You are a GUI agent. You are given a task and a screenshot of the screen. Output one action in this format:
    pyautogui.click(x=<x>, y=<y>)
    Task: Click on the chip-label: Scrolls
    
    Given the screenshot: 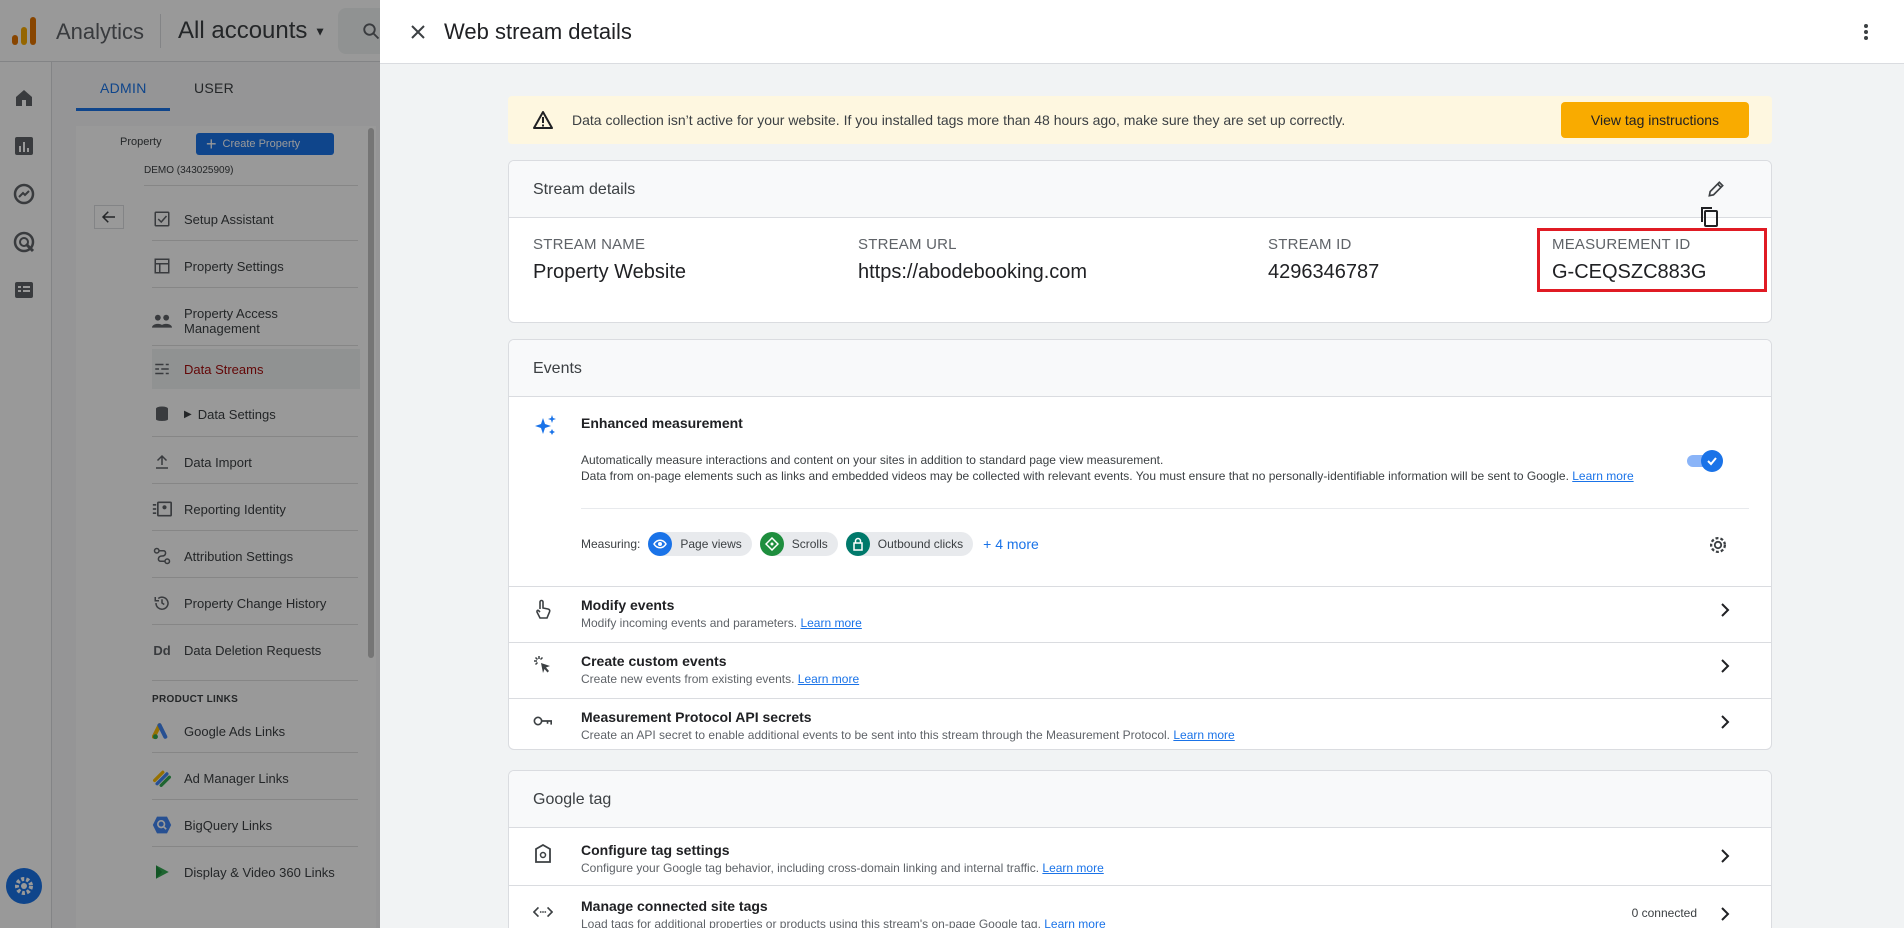 What is the action you would take?
    pyautogui.click(x=809, y=544)
    